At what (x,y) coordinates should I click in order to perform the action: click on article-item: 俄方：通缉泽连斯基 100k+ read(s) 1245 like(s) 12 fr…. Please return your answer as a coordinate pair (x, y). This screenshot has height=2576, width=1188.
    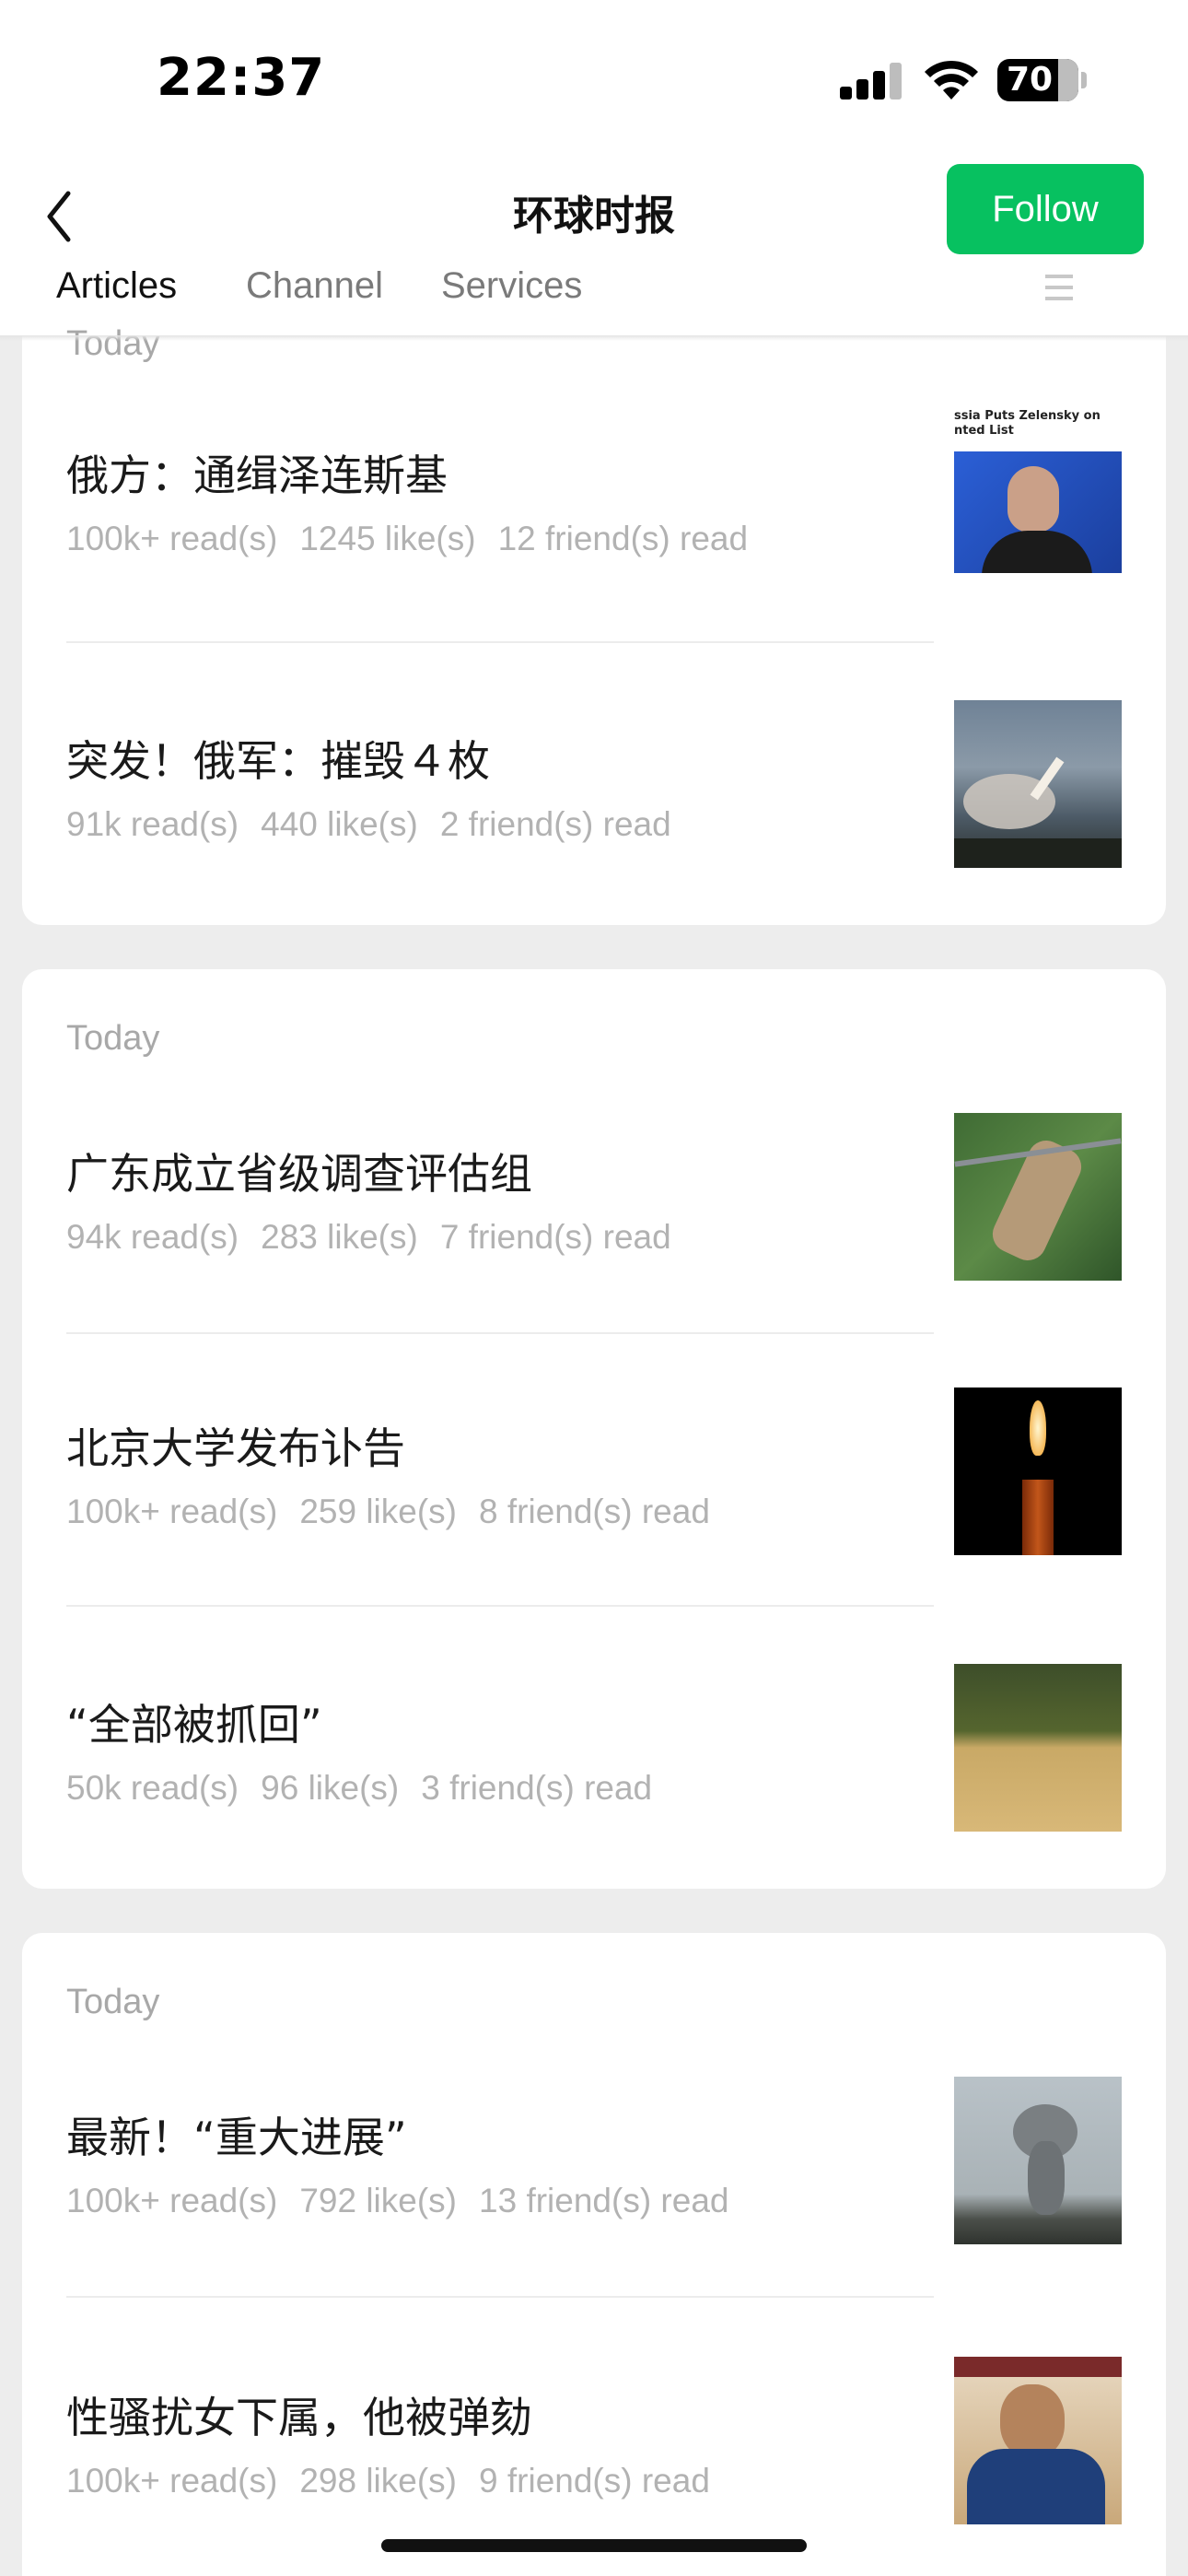
    Looking at the image, I should click on (594, 515).